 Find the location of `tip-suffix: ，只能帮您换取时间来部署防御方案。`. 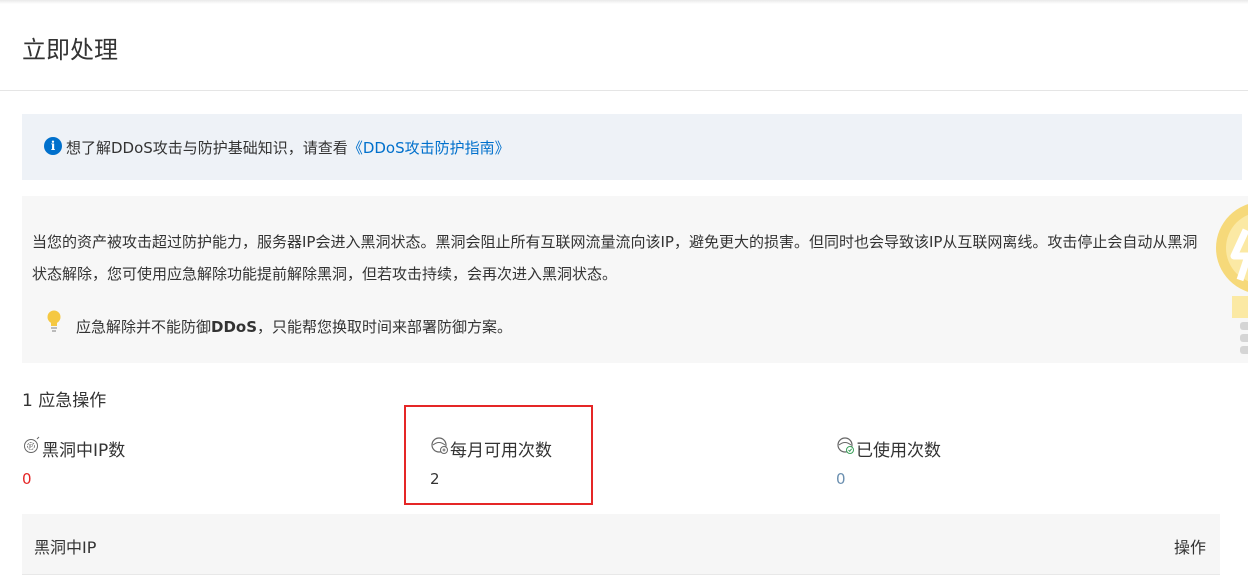

tip-suffix: ，只能帮您换取时间来部署防御方案。 is located at coordinates (385, 327).